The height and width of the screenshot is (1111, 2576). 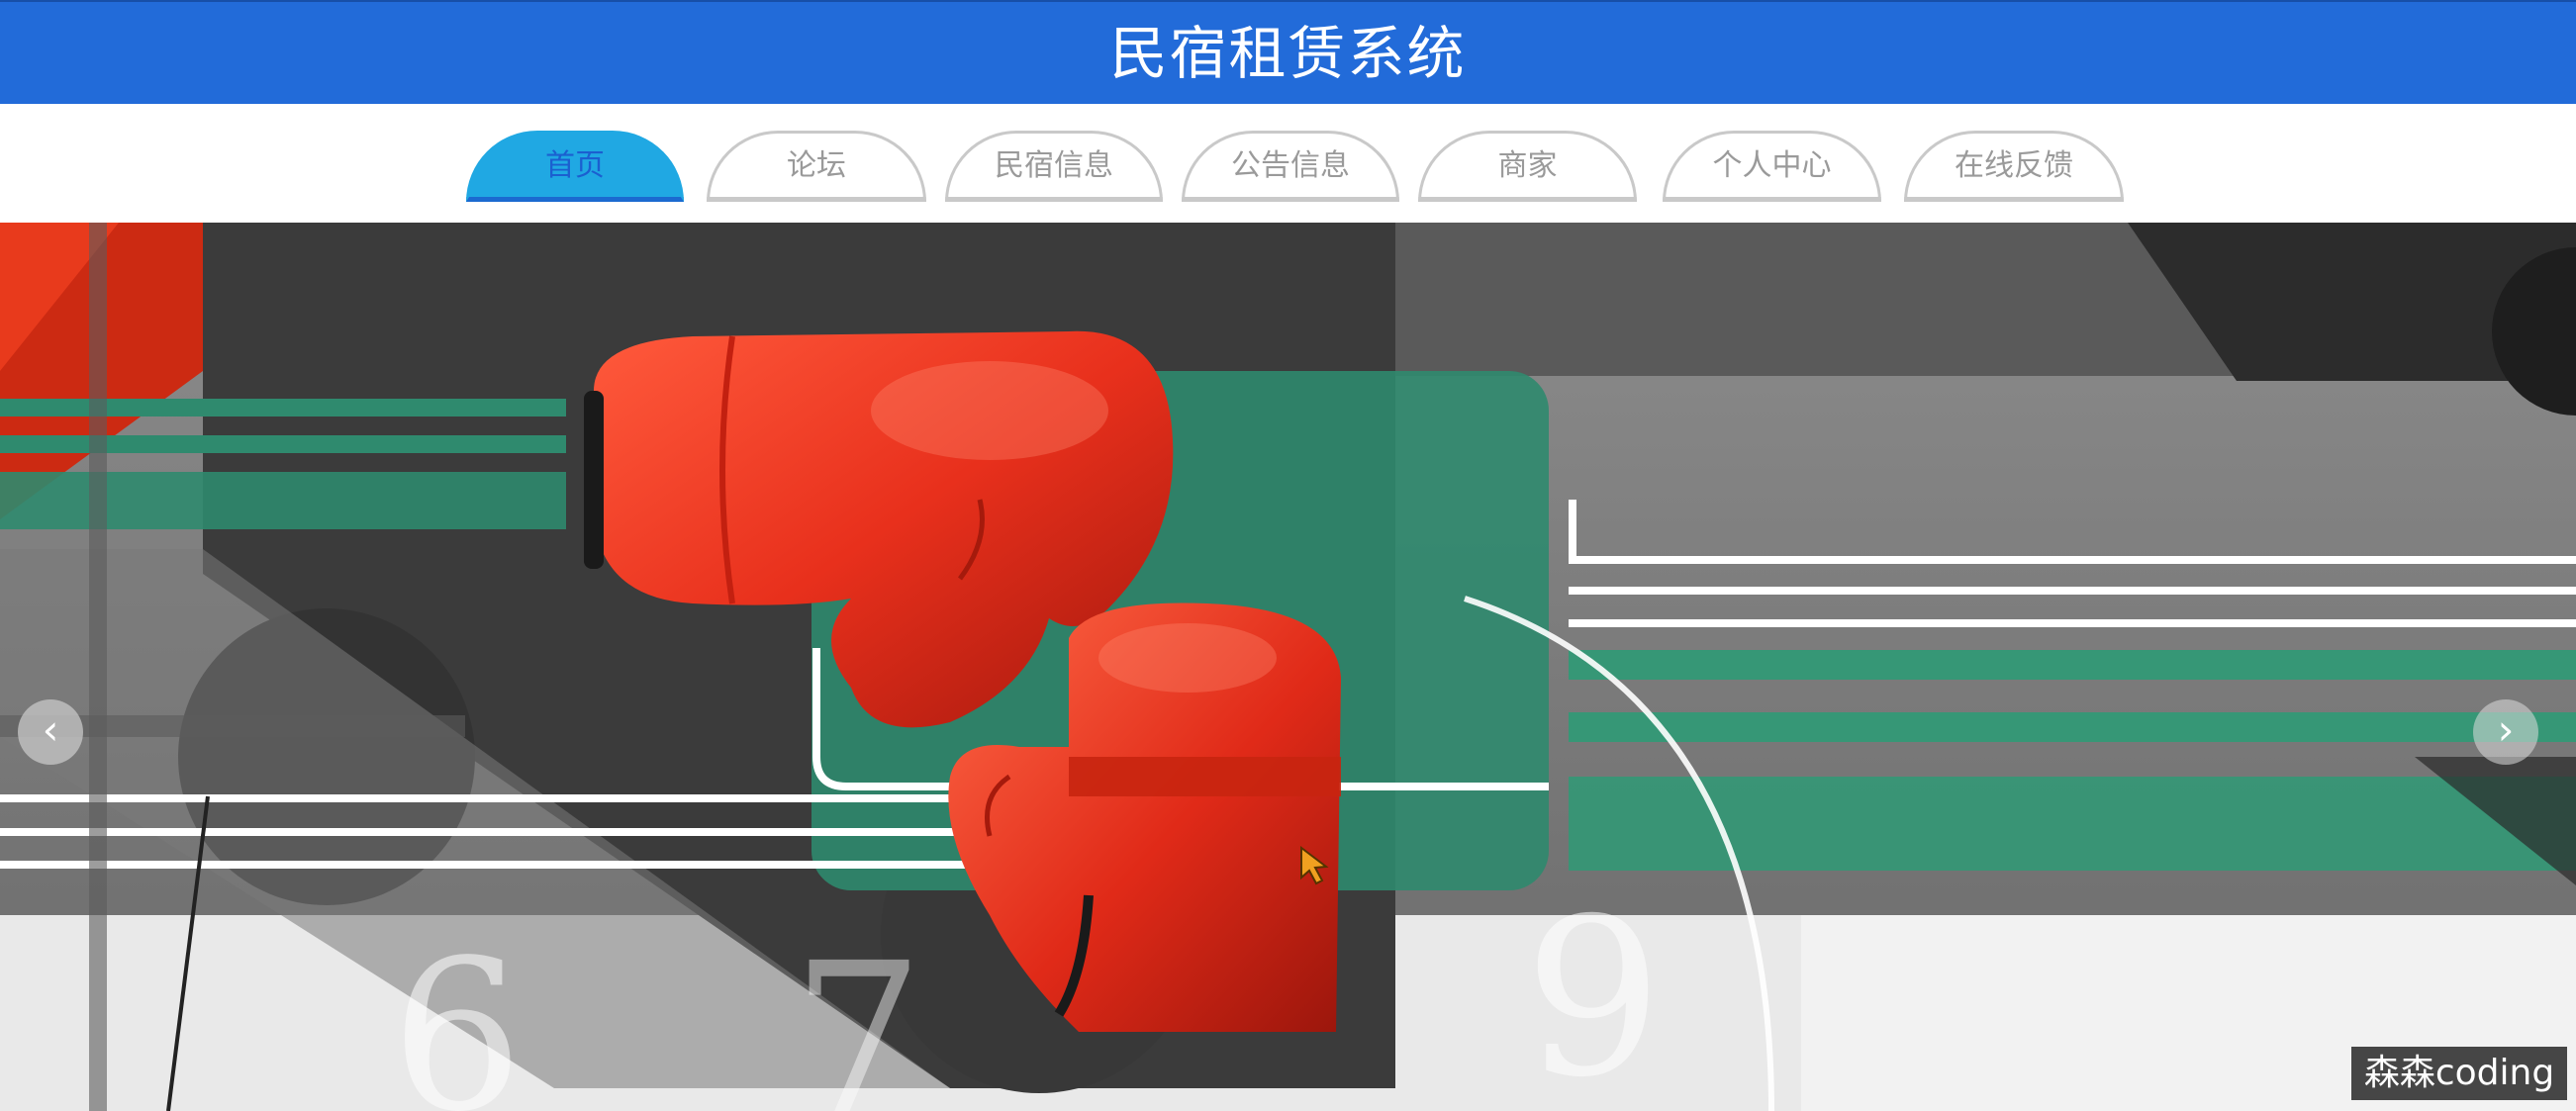 What do you see at coordinates (457, 1013) in the screenshot?
I see `svg-text: 6` at bounding box center [457, 1013].